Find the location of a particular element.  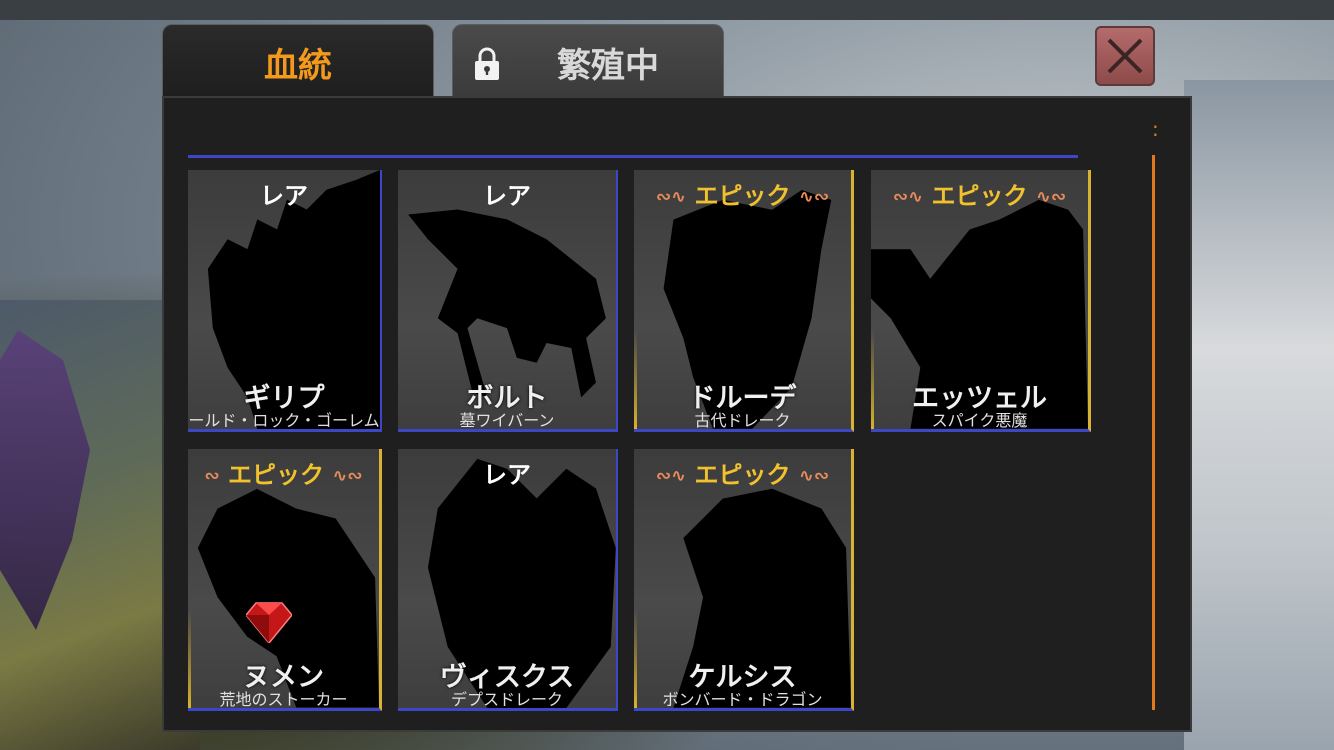

scroll-indicator: : is located at coordinates (1155, 129).